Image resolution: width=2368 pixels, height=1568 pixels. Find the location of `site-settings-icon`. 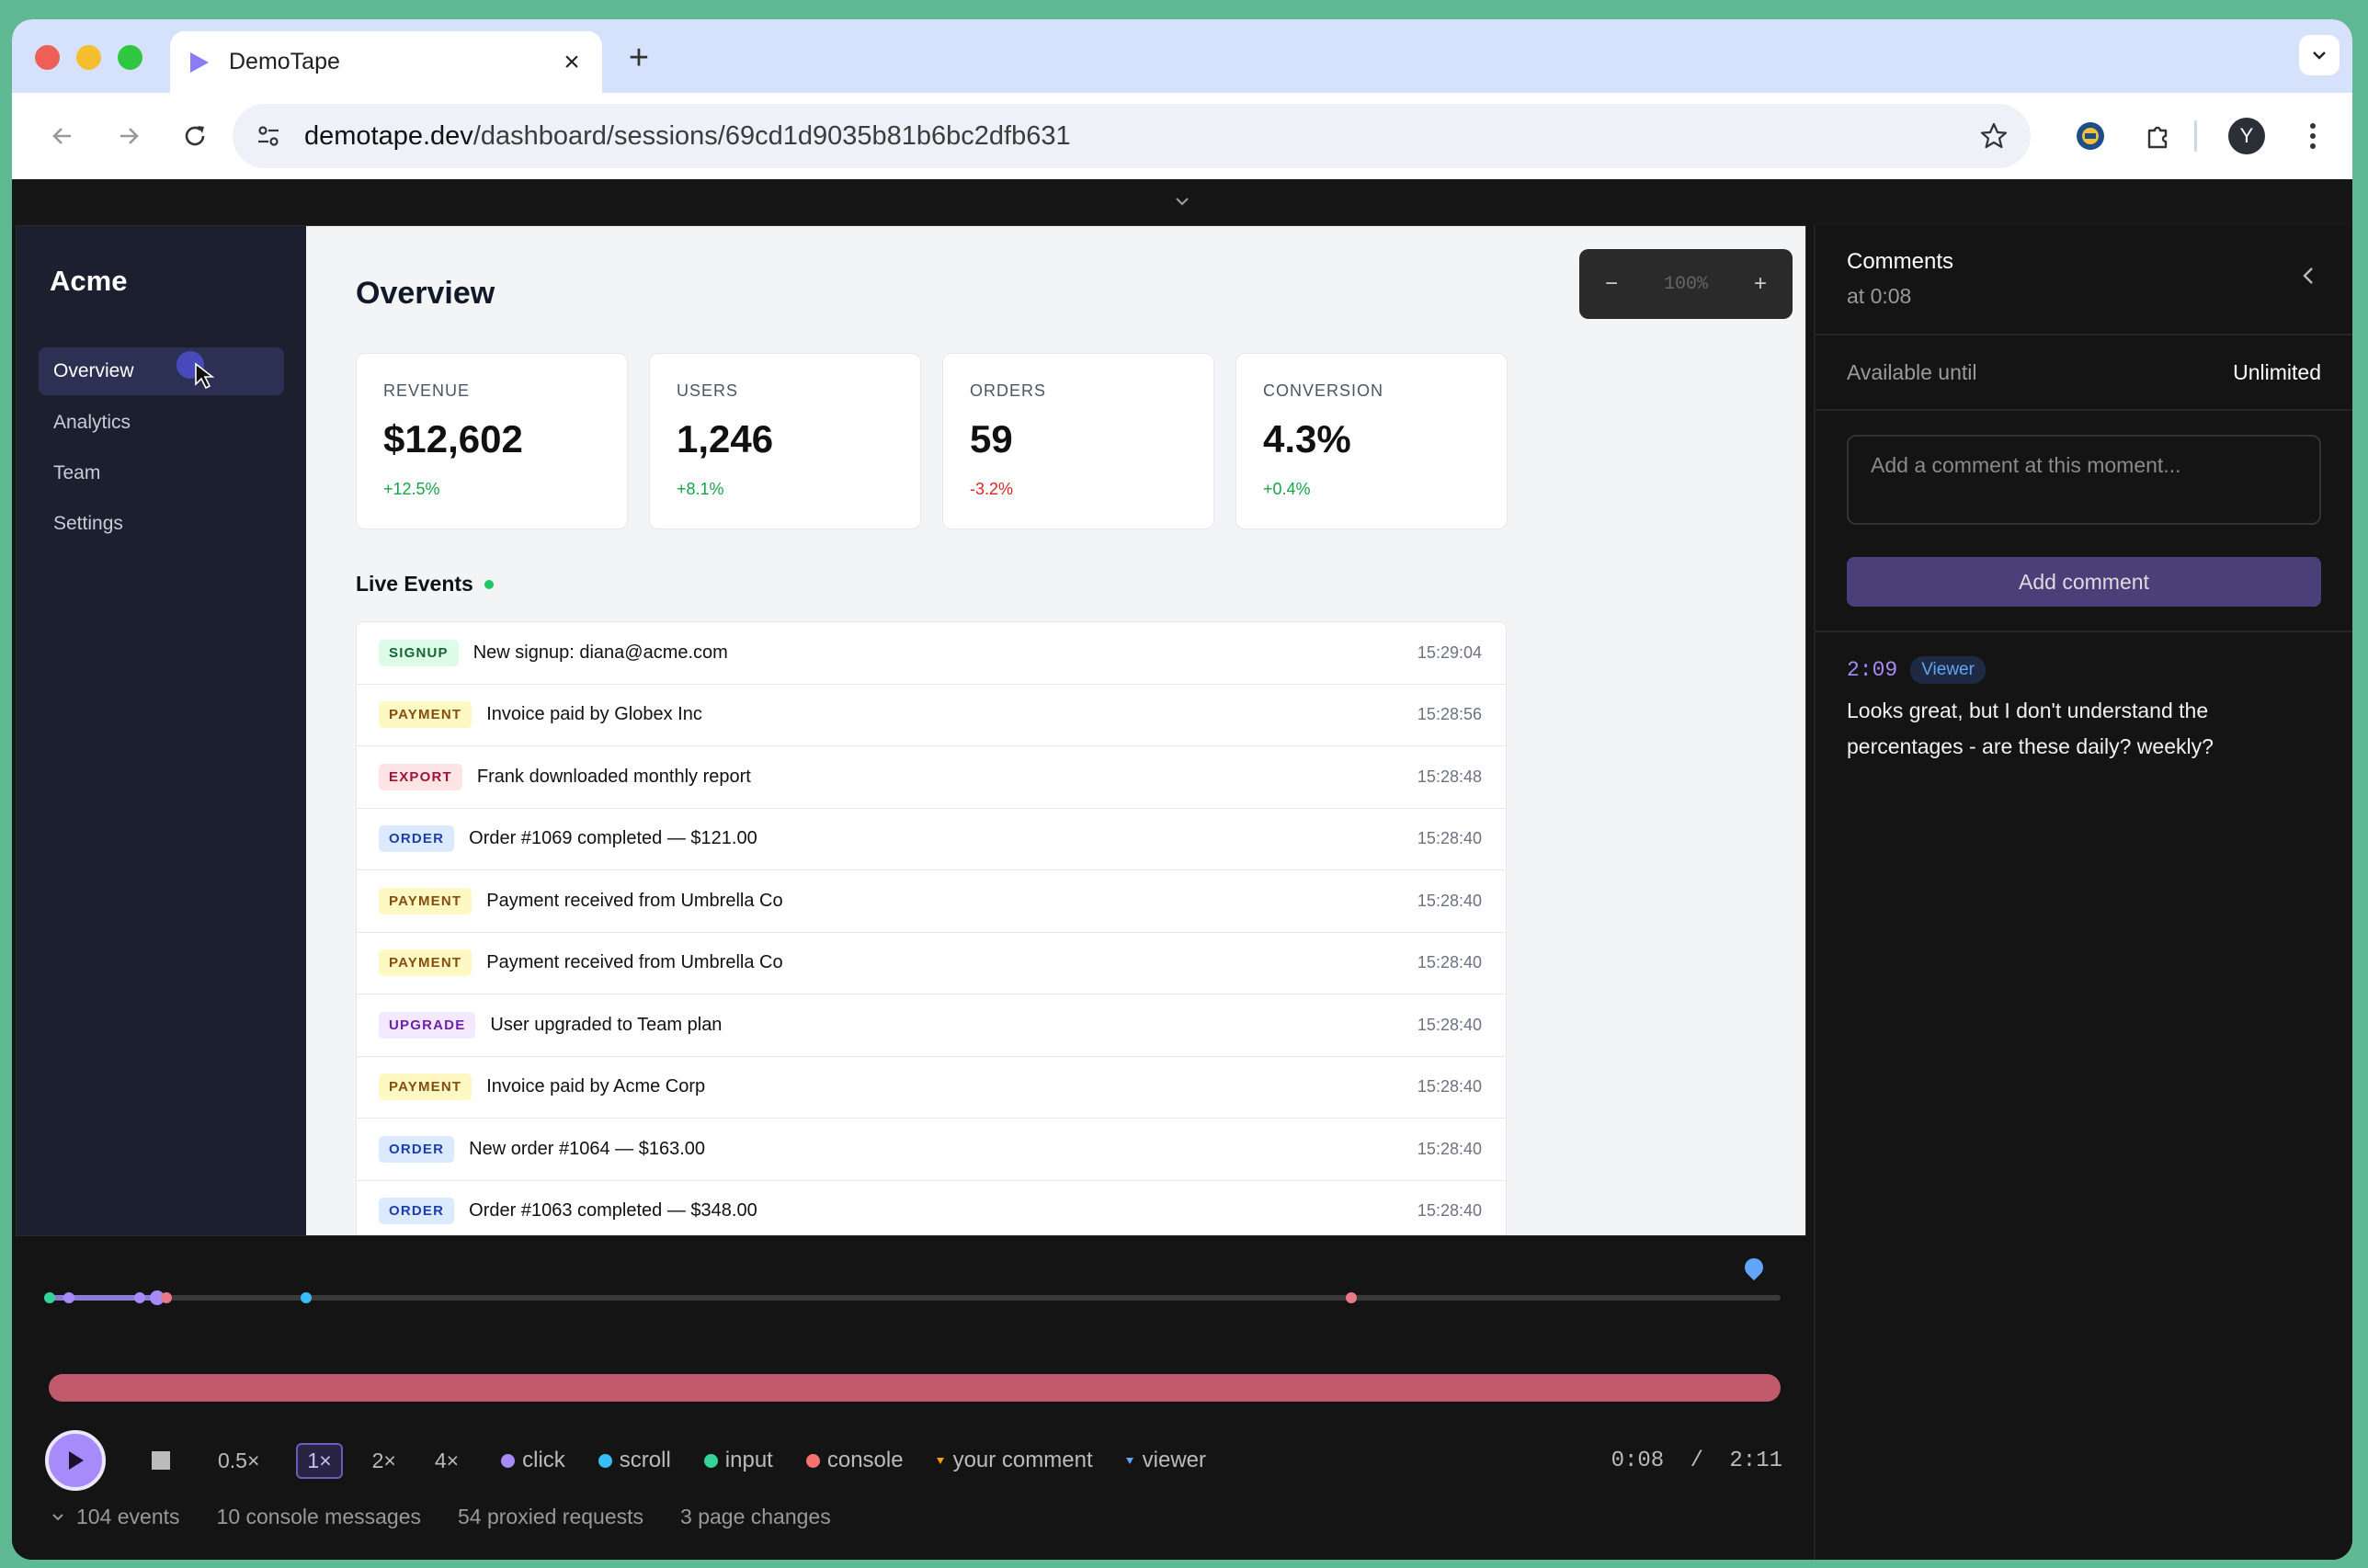

site-settings-icon is located at coordinates (268, 136).